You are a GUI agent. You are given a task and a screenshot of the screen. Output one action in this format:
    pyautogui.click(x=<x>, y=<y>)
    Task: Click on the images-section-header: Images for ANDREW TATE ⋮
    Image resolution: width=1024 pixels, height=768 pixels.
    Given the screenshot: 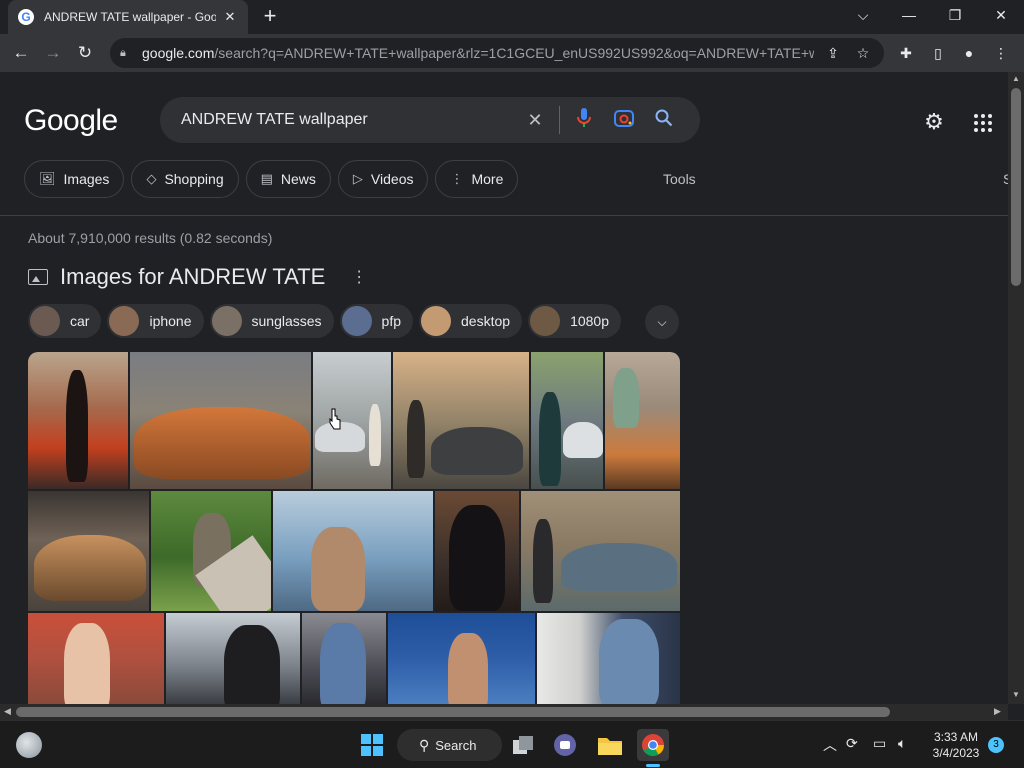 What is the action you would take?
    pyautogui.click(x=197, y=277)
    